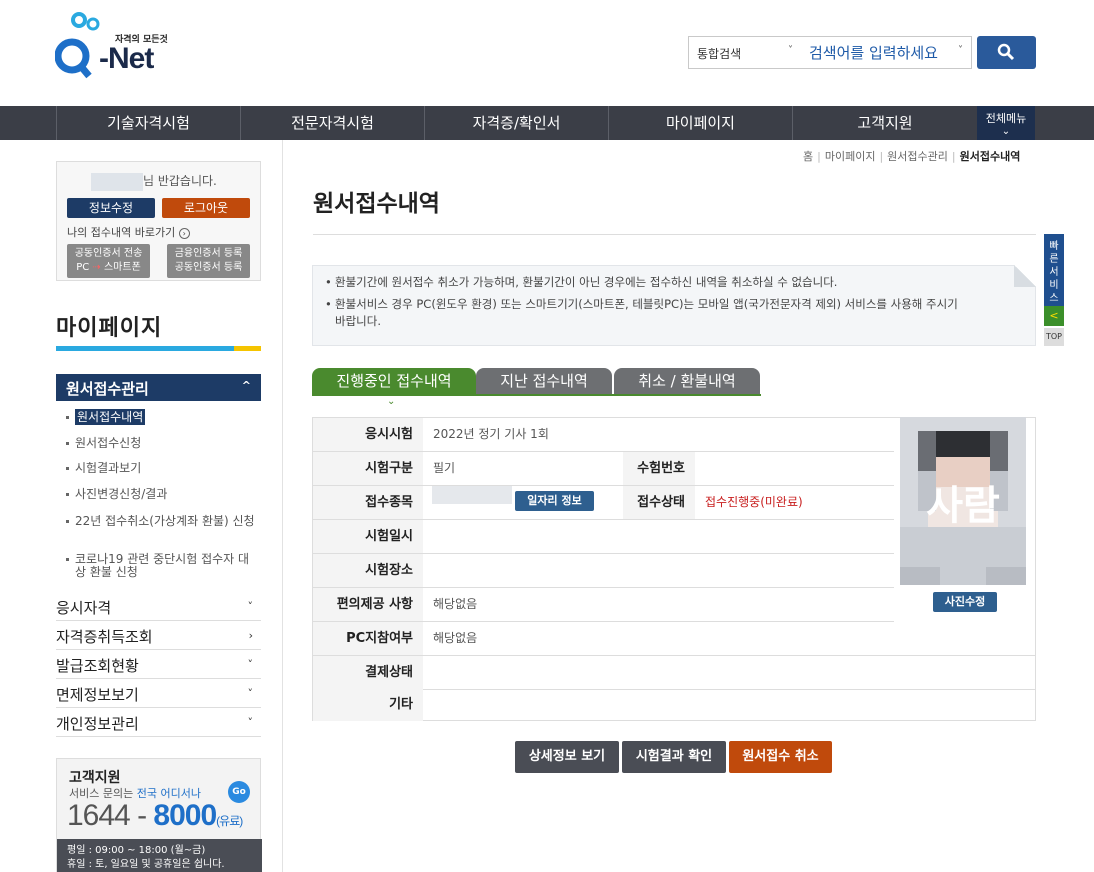  Describe the element at coordinates (184, 233) in the screenshot. I see `arrow-right-circle-icon: ›` at that location.